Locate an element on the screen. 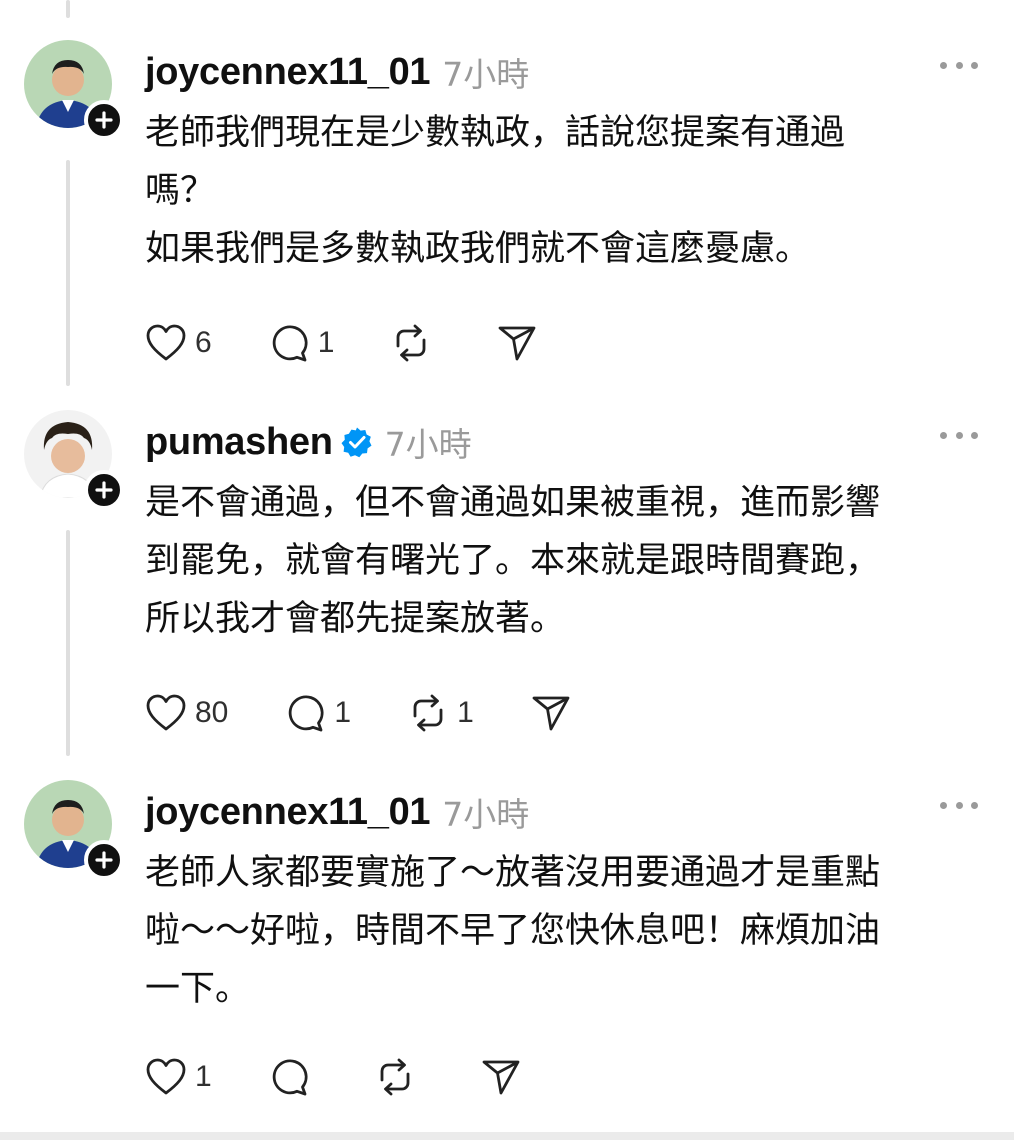 This screenshot has width=1014, height=1140. action-bar: 1 is located at coordinates (361, 1077).